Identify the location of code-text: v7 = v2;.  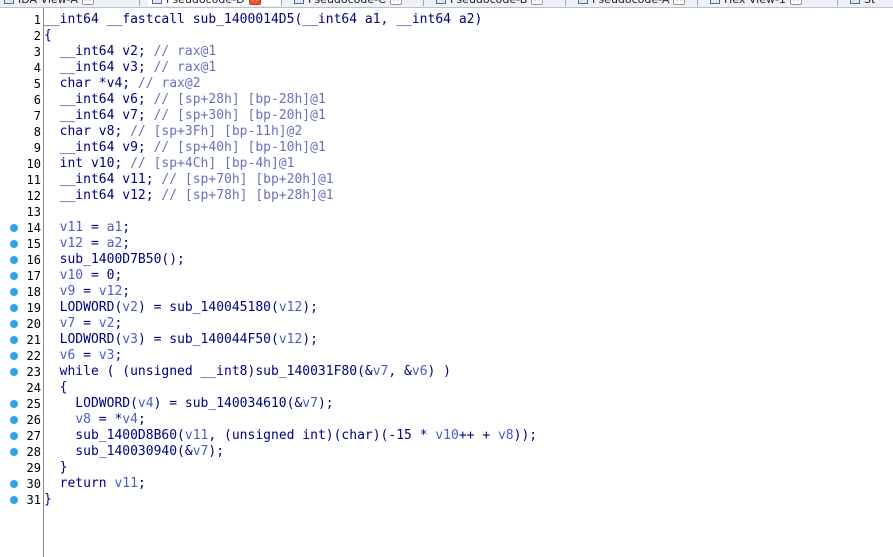
(83, 324).